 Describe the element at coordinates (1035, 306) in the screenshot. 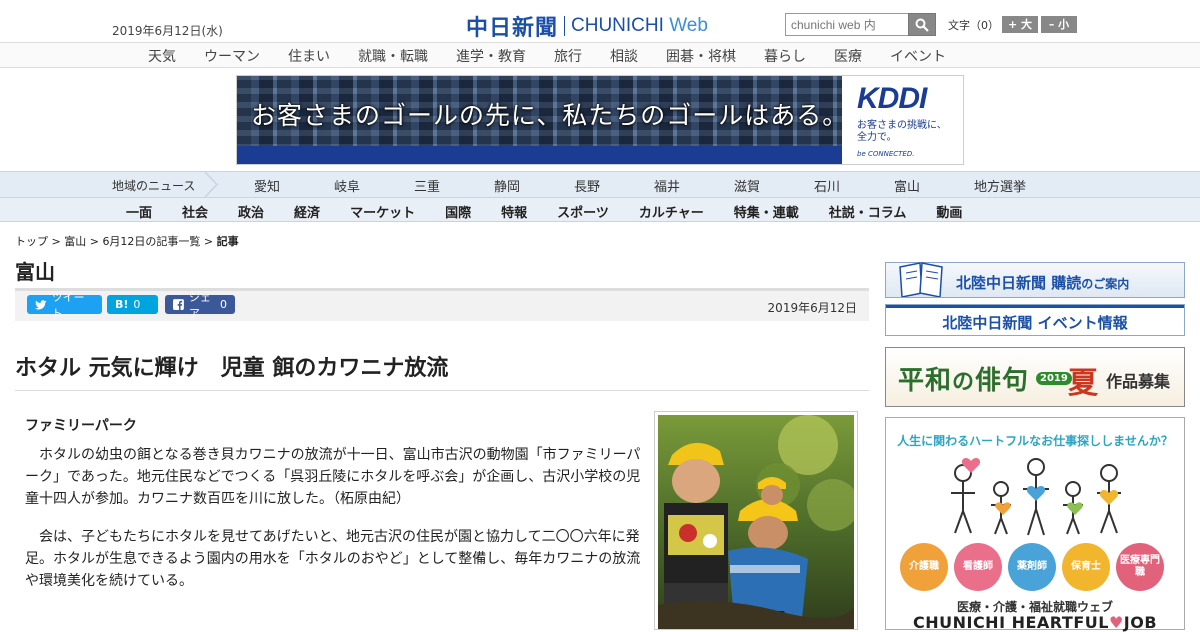

I see `event-info-topline` at that location.